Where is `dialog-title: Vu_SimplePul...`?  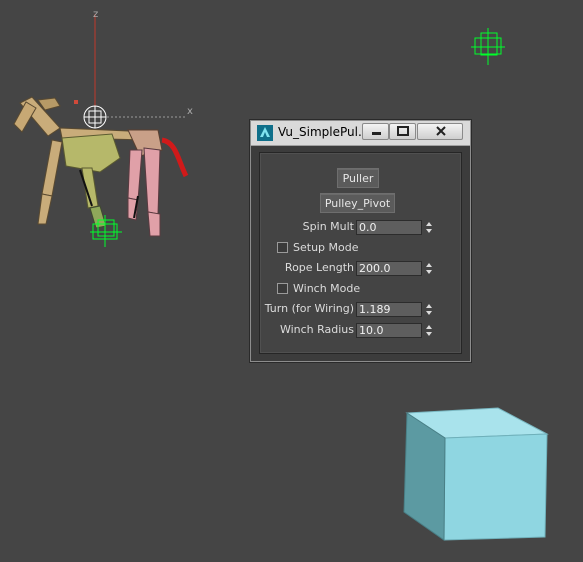 dialog-title: Vu_SimplePul... is located at coordinates (320, 132).